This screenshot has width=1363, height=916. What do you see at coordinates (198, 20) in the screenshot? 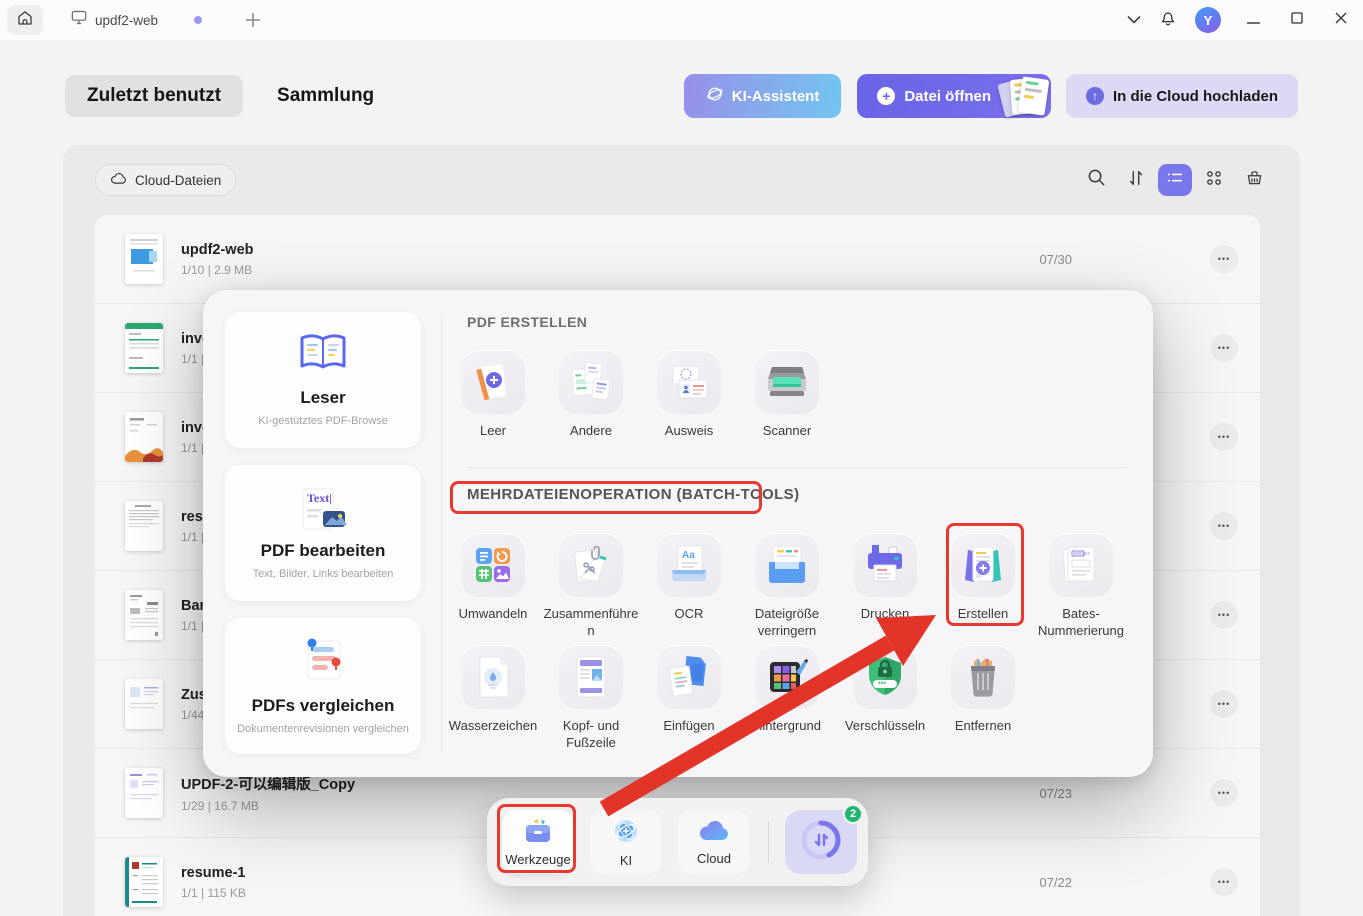
I see `unsaved-dot-icon` at bounding box center [198, 20].